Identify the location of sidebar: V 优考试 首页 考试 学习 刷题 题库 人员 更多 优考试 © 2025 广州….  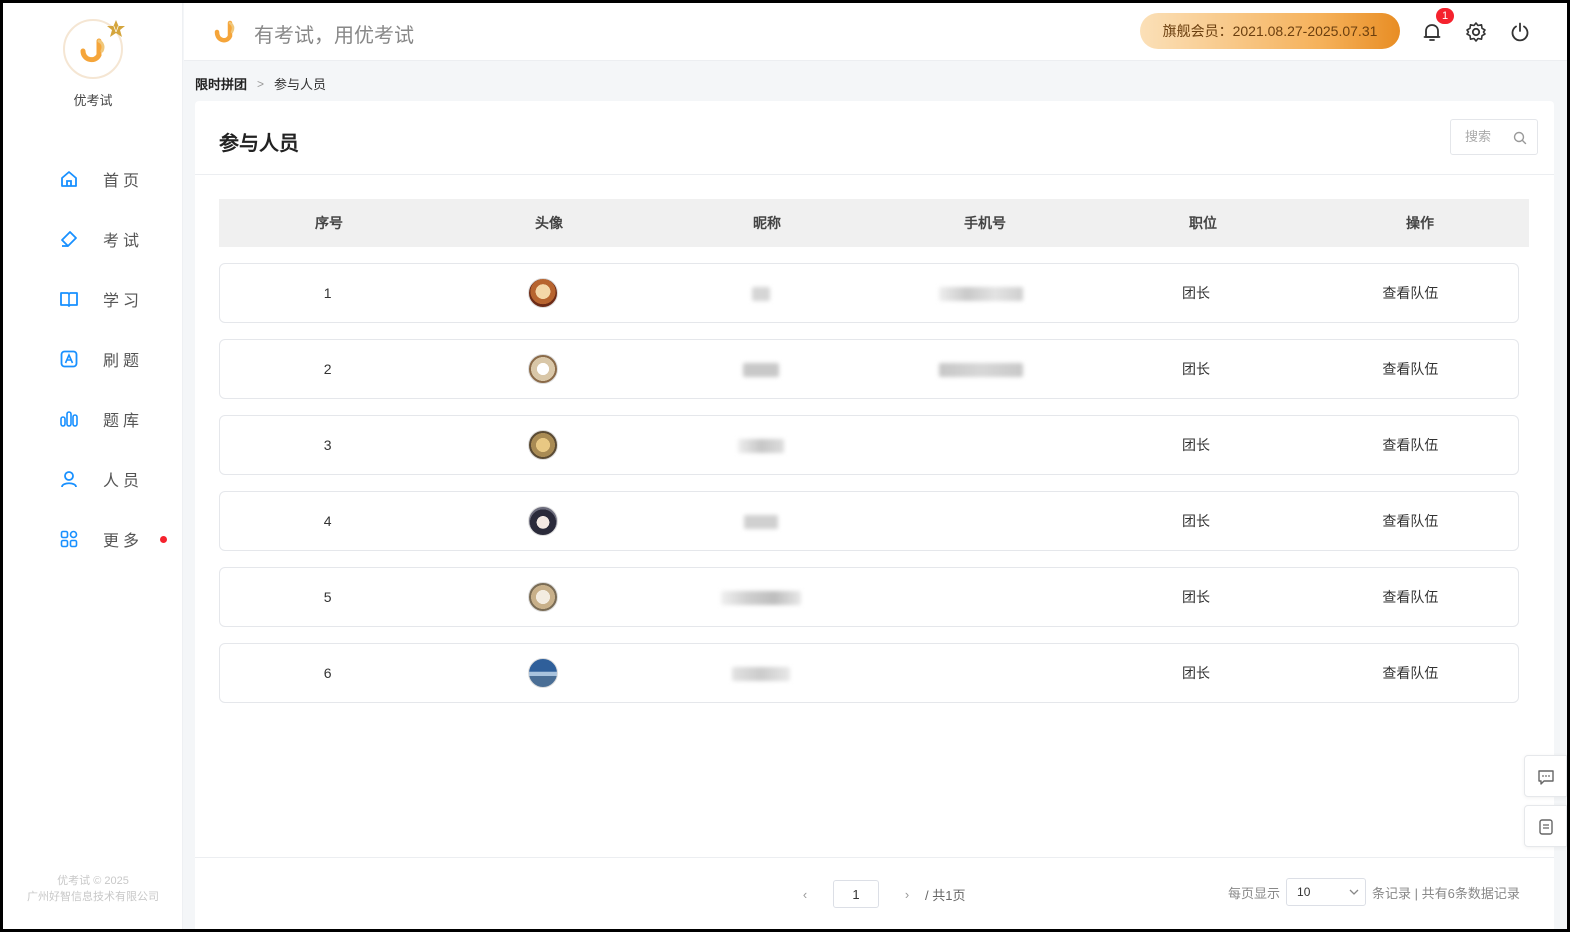
(93, 466).